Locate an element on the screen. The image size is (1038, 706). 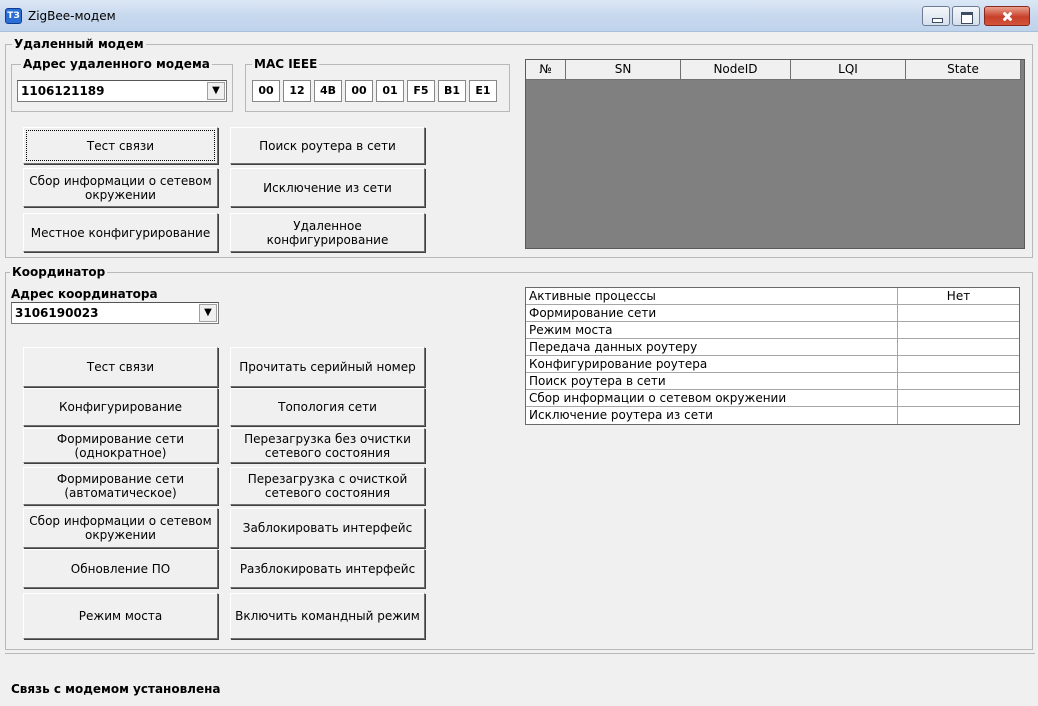
remote-test-button: Тест связи is located at coordinates (120, 145).